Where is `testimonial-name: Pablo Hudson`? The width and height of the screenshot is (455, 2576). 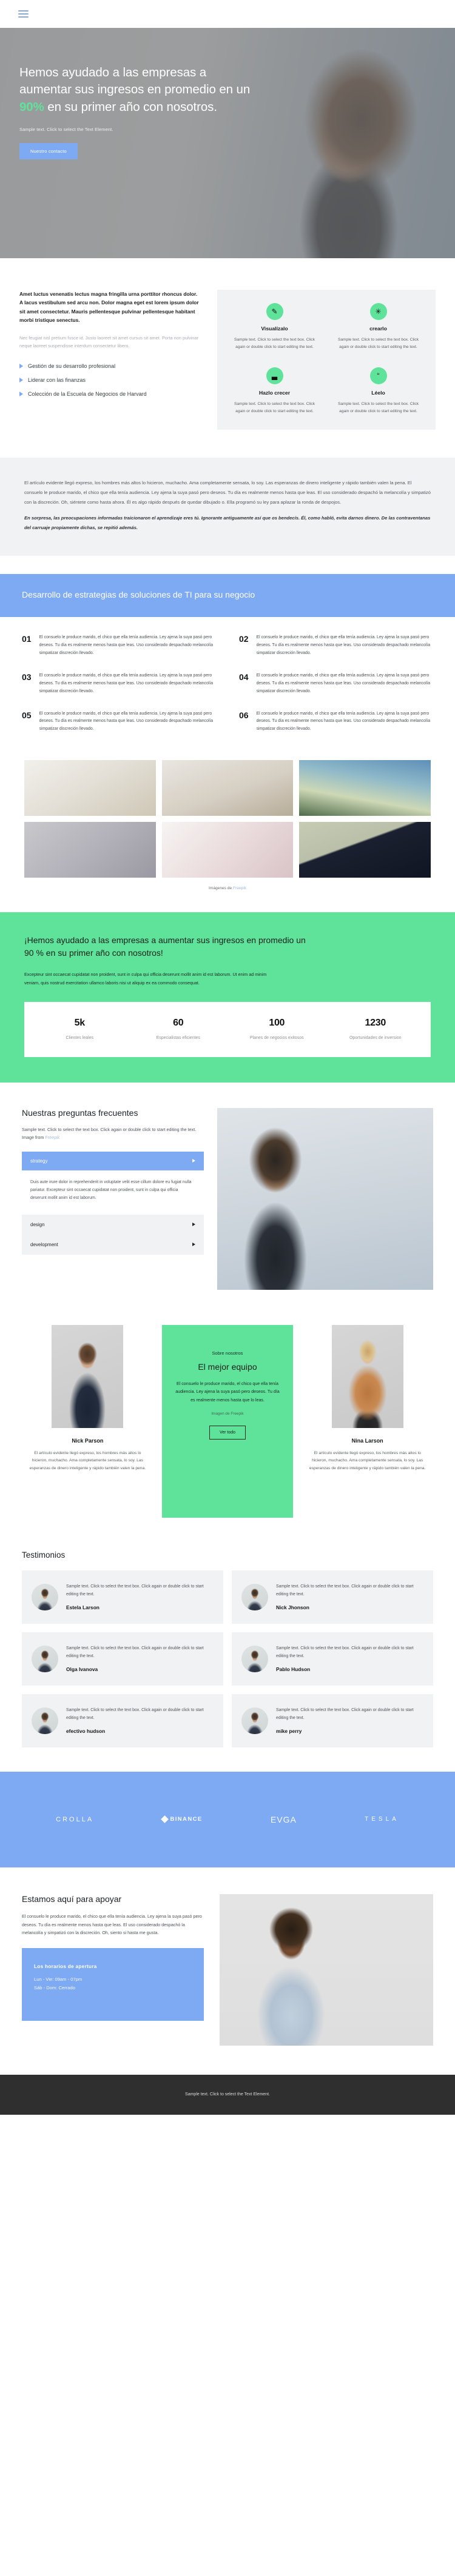 testimonial-name: Pablo Hudson is located at coordinates (293, 1670).